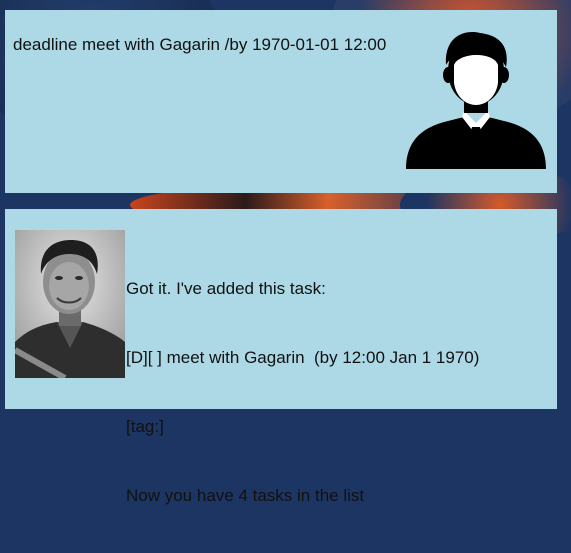 The height and width of the screenshot is (553, 571). I want to click on duke-message-line: Got it. I've added this task:, so click(226, 288).